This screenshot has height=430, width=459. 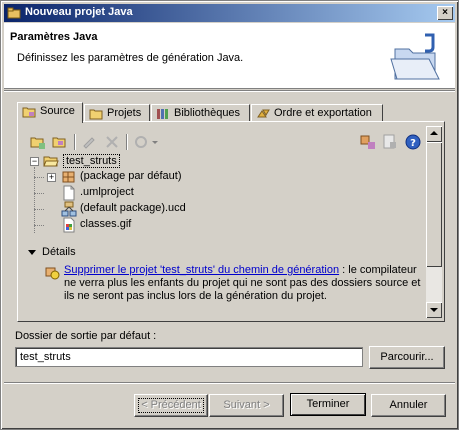 I want to click on tab-projects: Projets, so click(x=117, y=113).